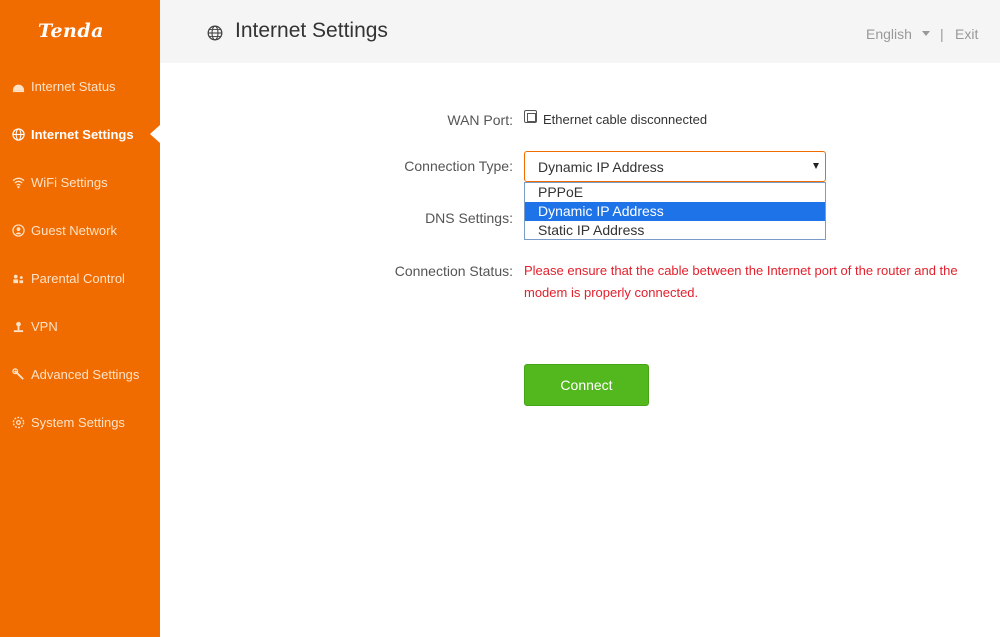 This screenshot has width=1000, height=637. Describe the element at coordinates (469, 218) in the screenshot. I see `dns-settings-label: DNS Settings:` at that location.